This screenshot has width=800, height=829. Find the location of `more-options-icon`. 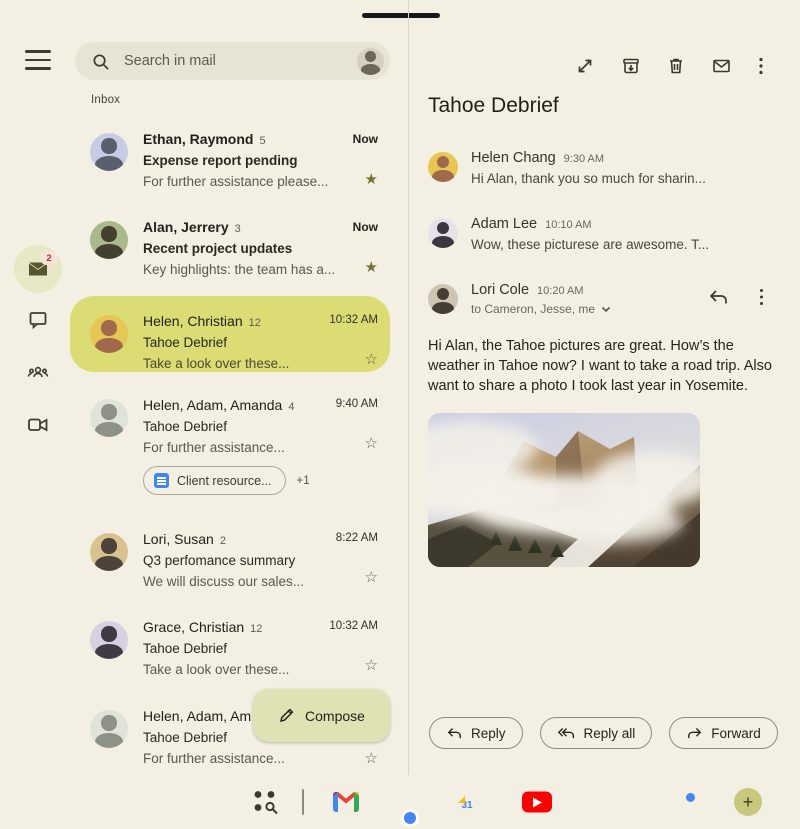

more-options-icon is located at coordinates (761, 66).